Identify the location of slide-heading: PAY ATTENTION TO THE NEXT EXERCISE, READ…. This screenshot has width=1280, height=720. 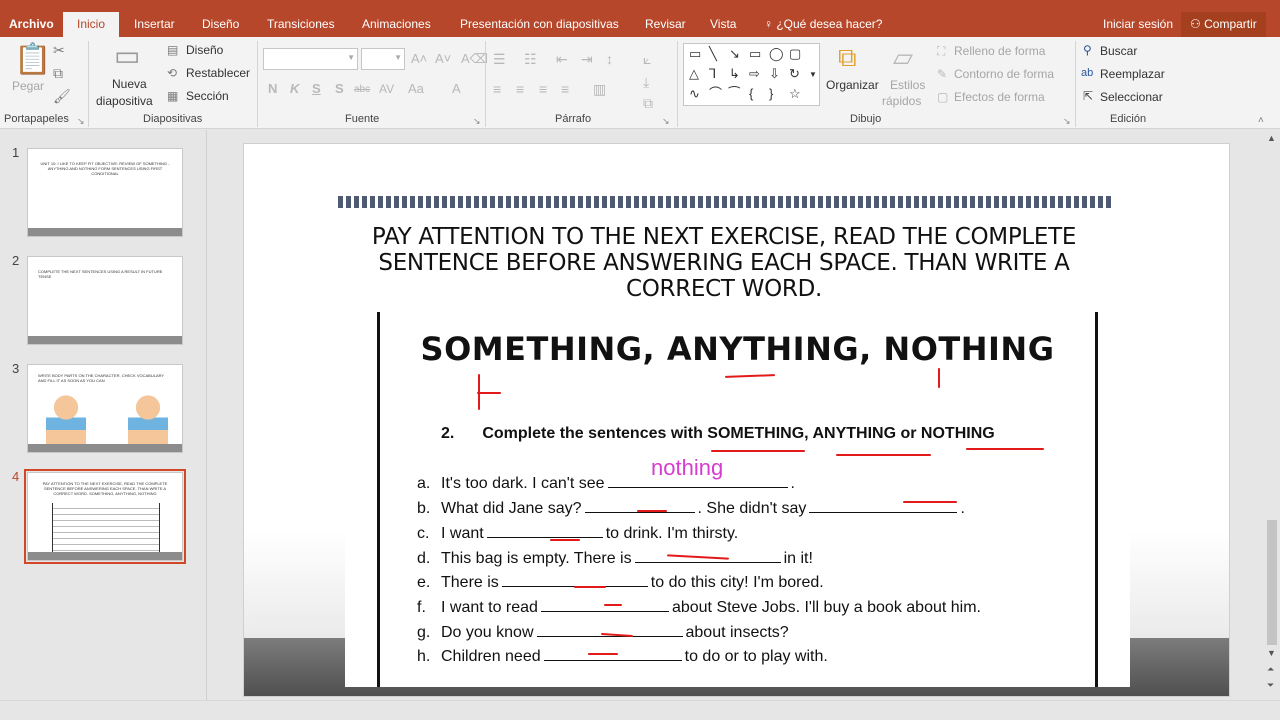
(724, 263).